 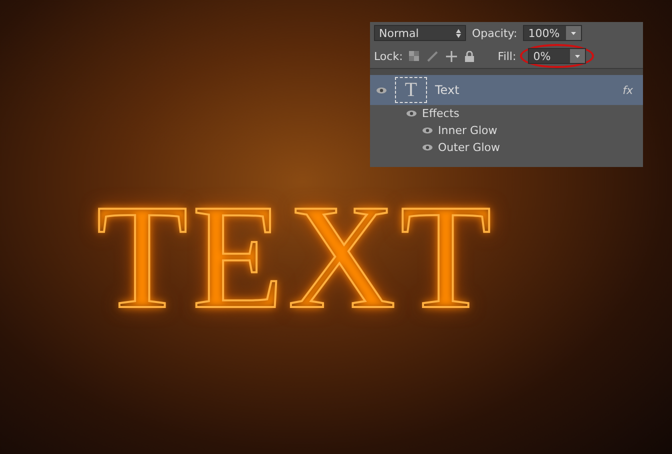 What do you see at coordinates (411, 90) in the screenshot?
I see `layer-thumbnail: T` at bounding box center [411, 90].